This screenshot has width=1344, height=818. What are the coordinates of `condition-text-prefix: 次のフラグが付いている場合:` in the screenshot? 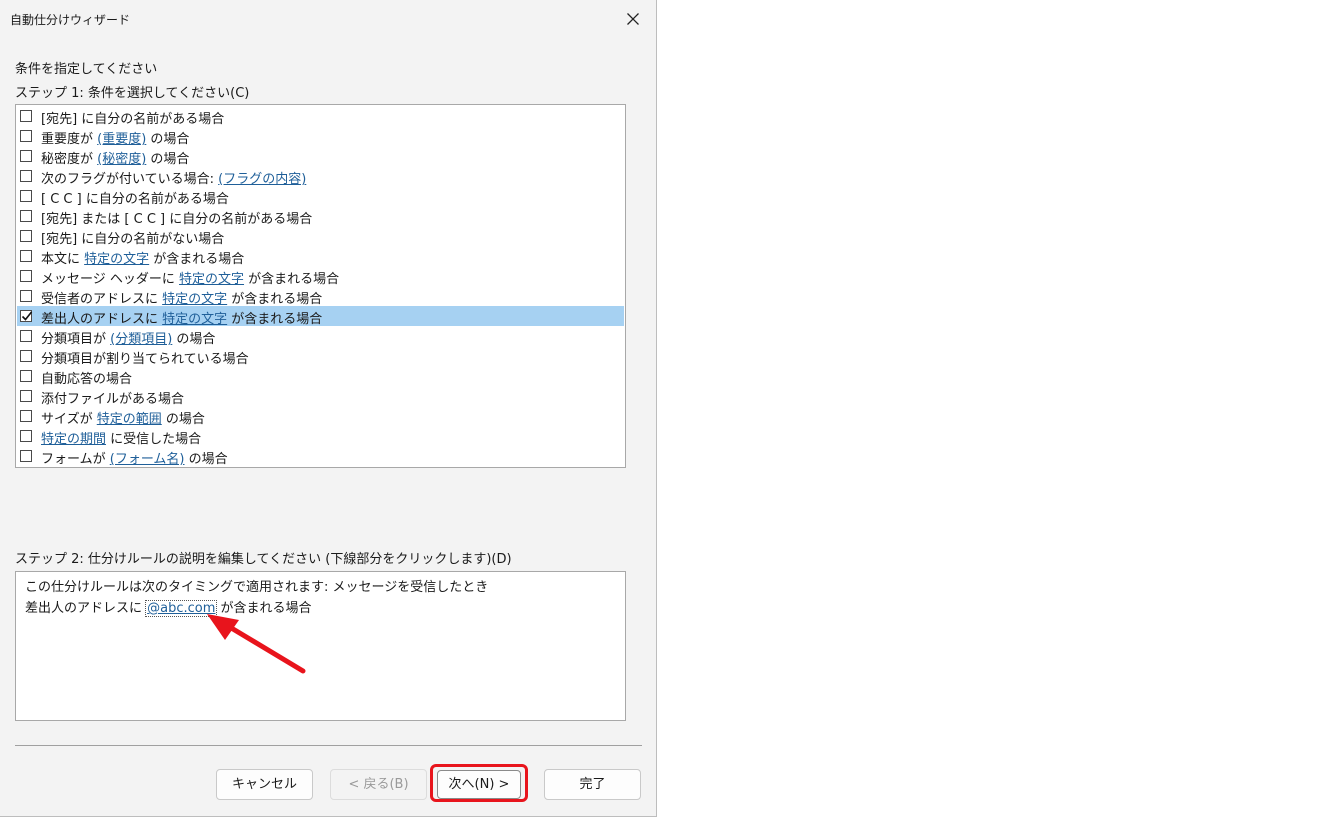 It's located at (130, 179).